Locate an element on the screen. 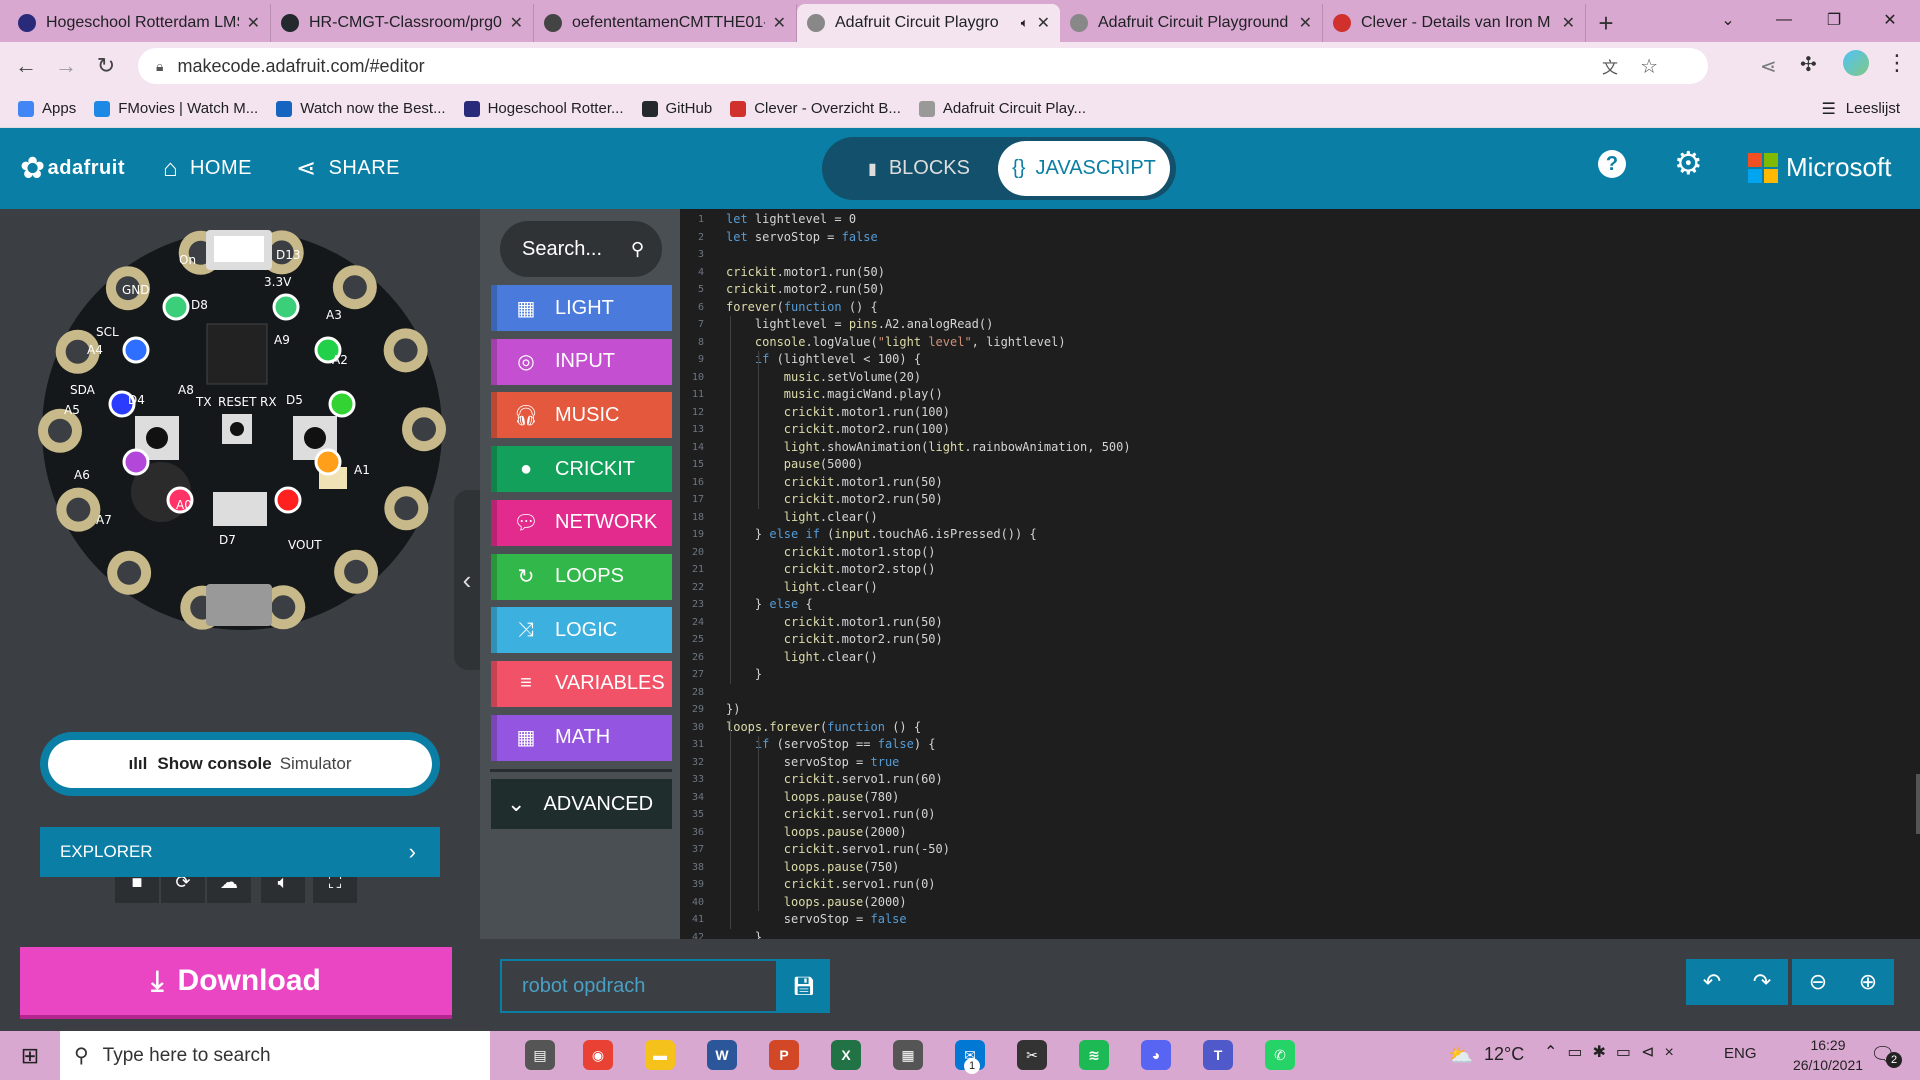 The height and width of the screenshot is (1080, 1920). category-network: 💬︎ NETWORK is located at coordinates (581, 522).